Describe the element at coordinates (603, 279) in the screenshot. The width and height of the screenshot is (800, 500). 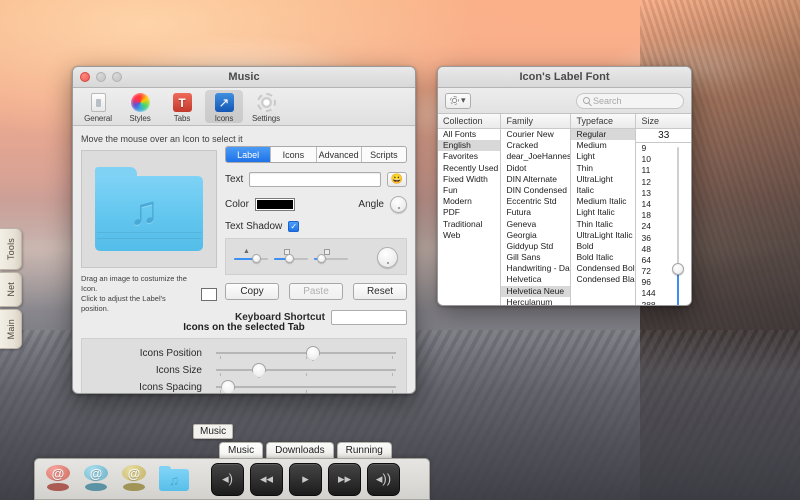
I see `list-item: Condensed Black` at that location.